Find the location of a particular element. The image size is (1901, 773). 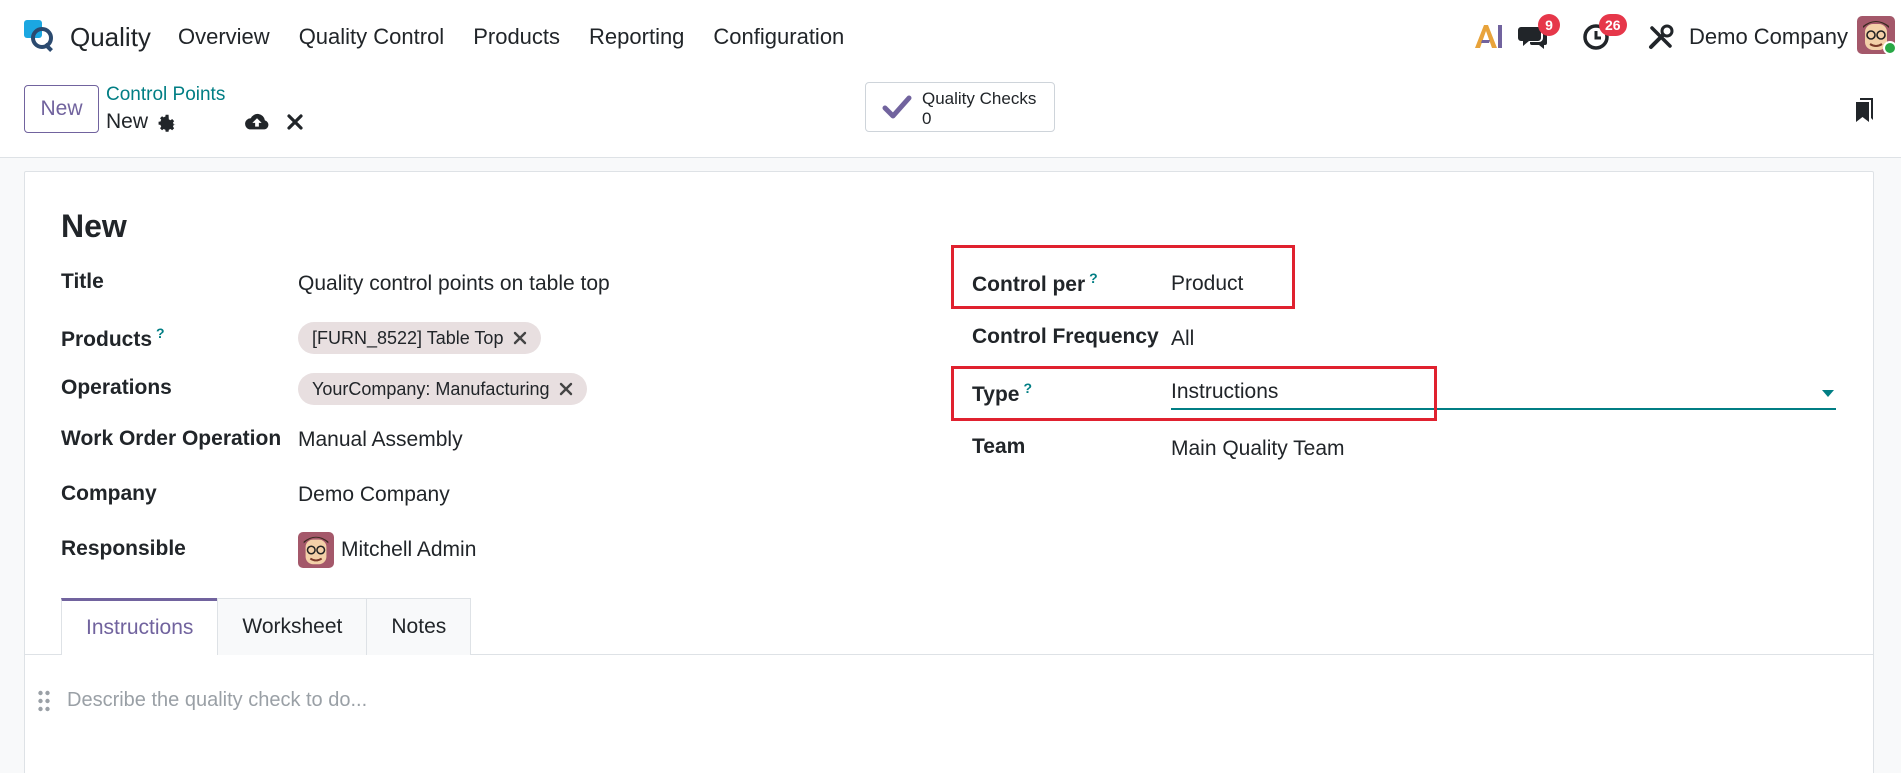

tools-icon is located at coordinates (1661, 37).